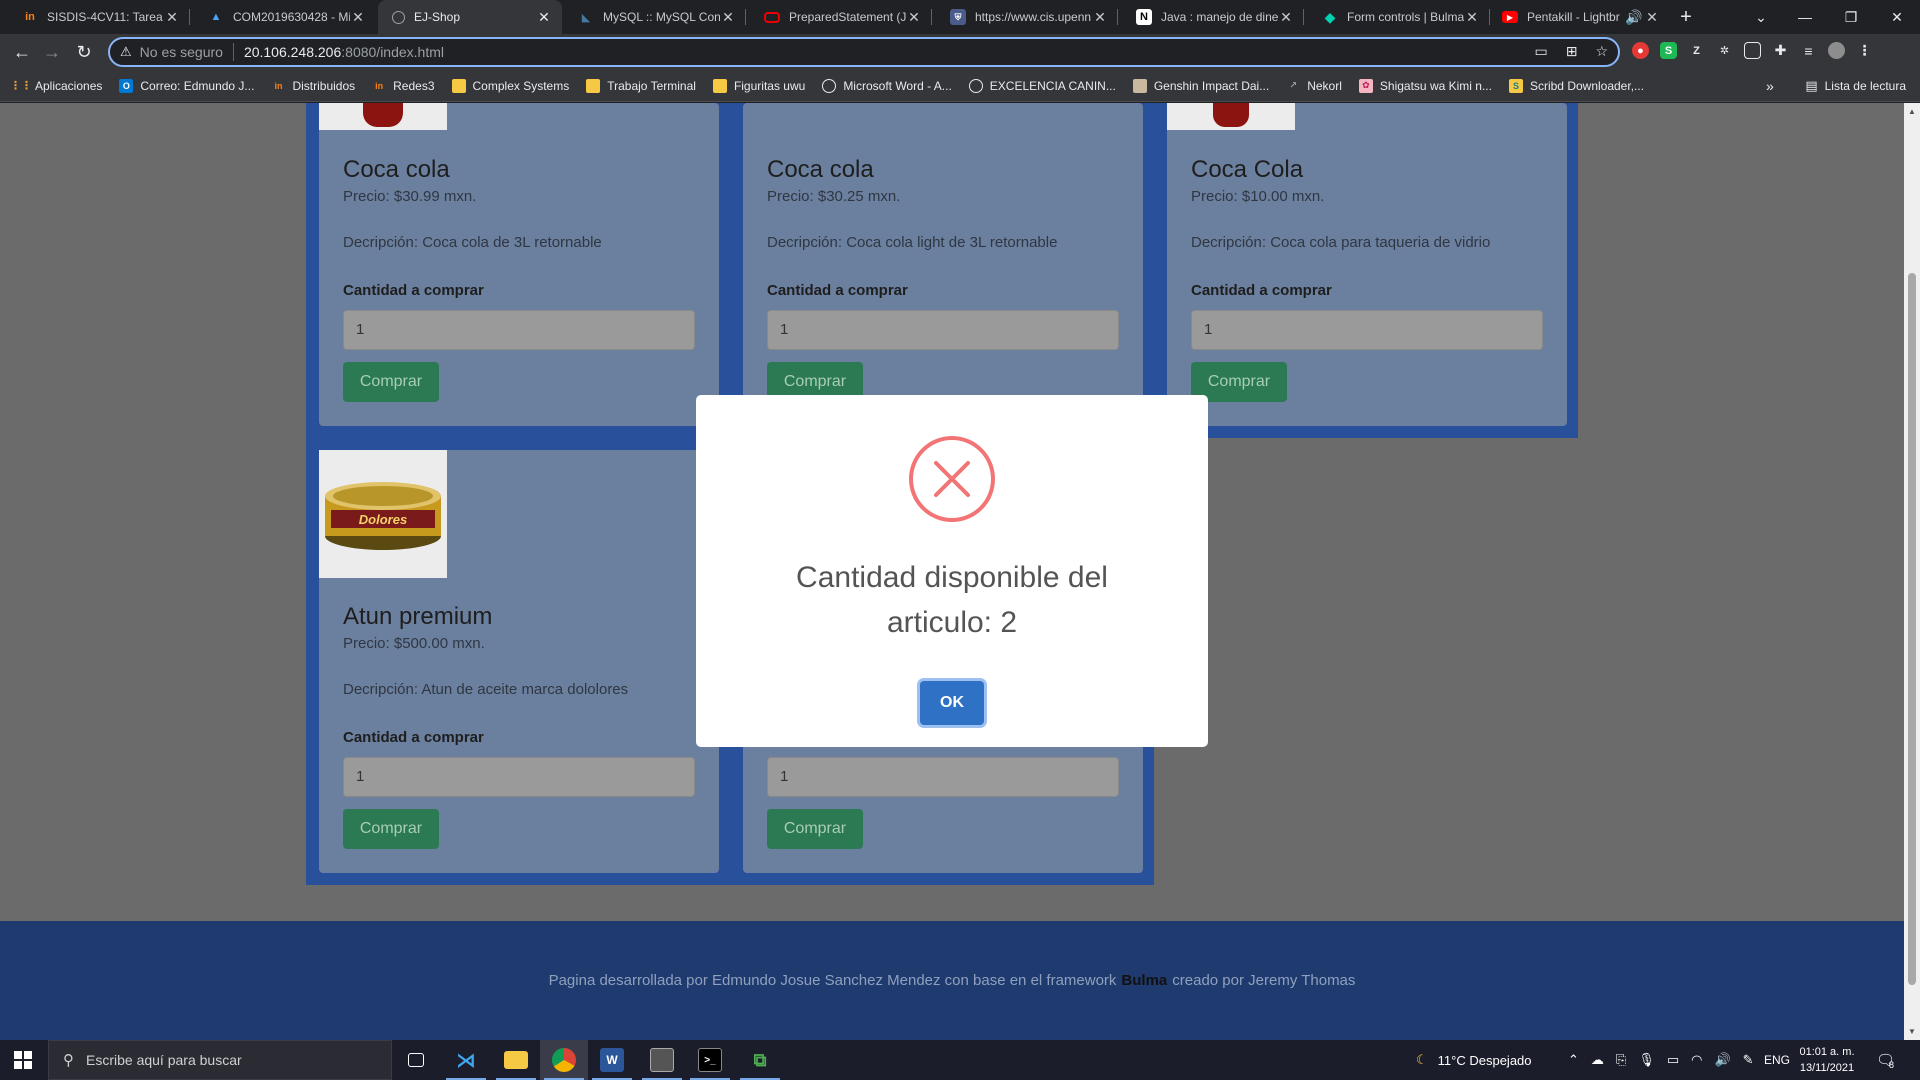 The image size is (1920, 1080). I want to click on ok-button: OK, so click(952, 703).